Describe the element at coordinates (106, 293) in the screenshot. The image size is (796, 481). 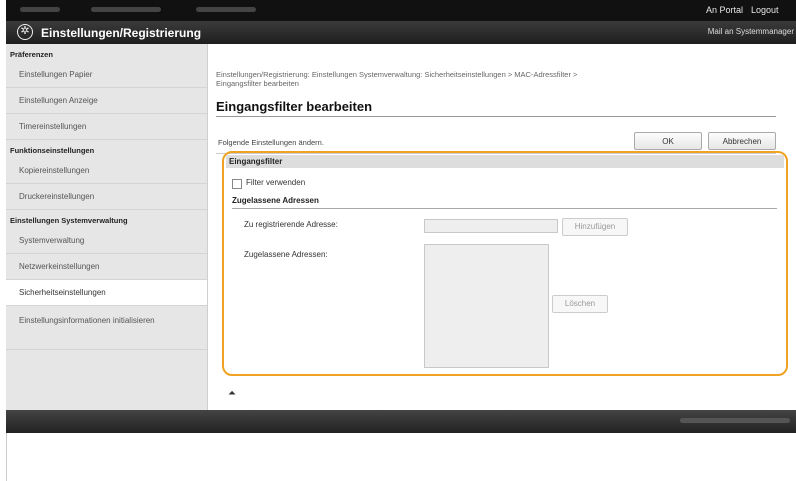
I see `sidebar-item-security-settings: Sicherheitseinstellungen` at that location.